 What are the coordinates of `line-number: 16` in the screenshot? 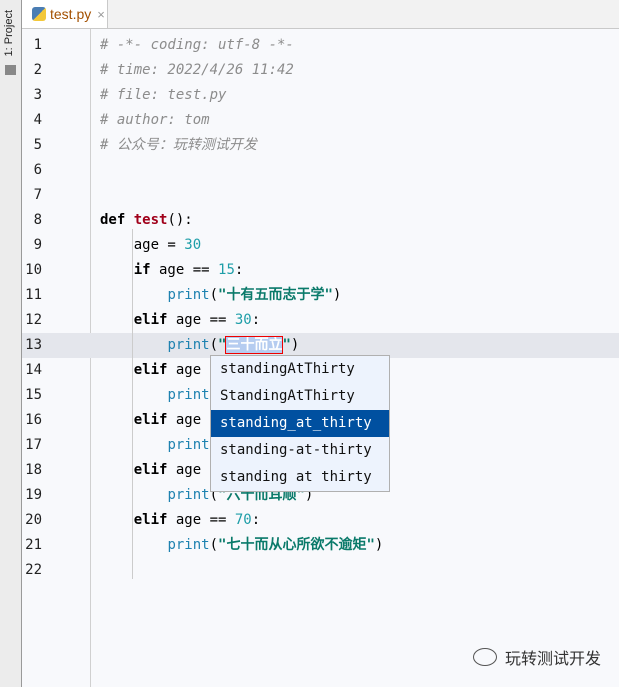 It's located at (33, 420).